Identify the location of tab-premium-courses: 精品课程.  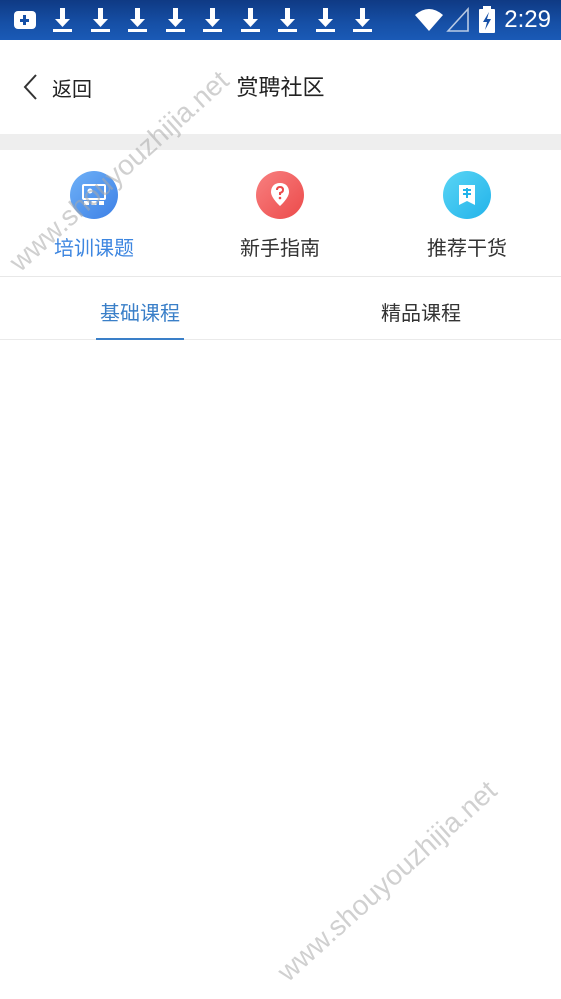
(421, 309).